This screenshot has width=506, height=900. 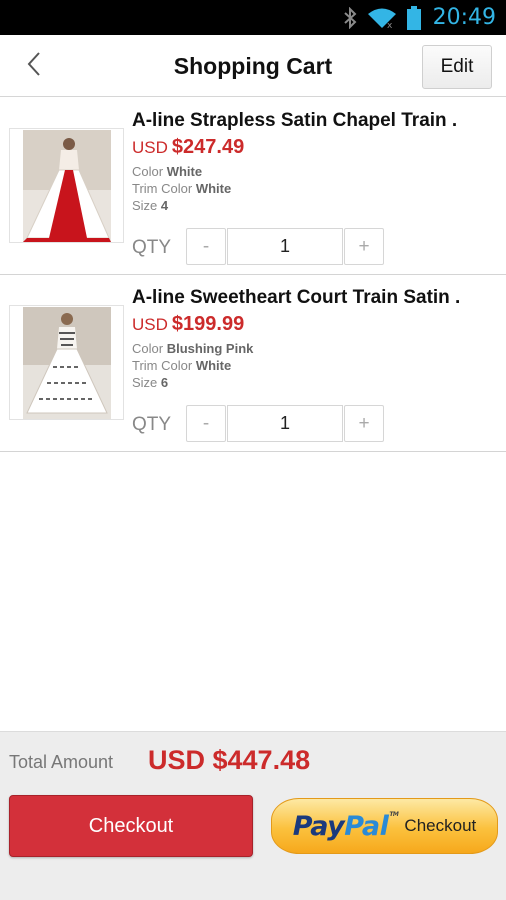 What do you see at coordinates (210, 348) in the screenshot?
I see `color-value: Blushing Pink` at bounding box center [210, 348].